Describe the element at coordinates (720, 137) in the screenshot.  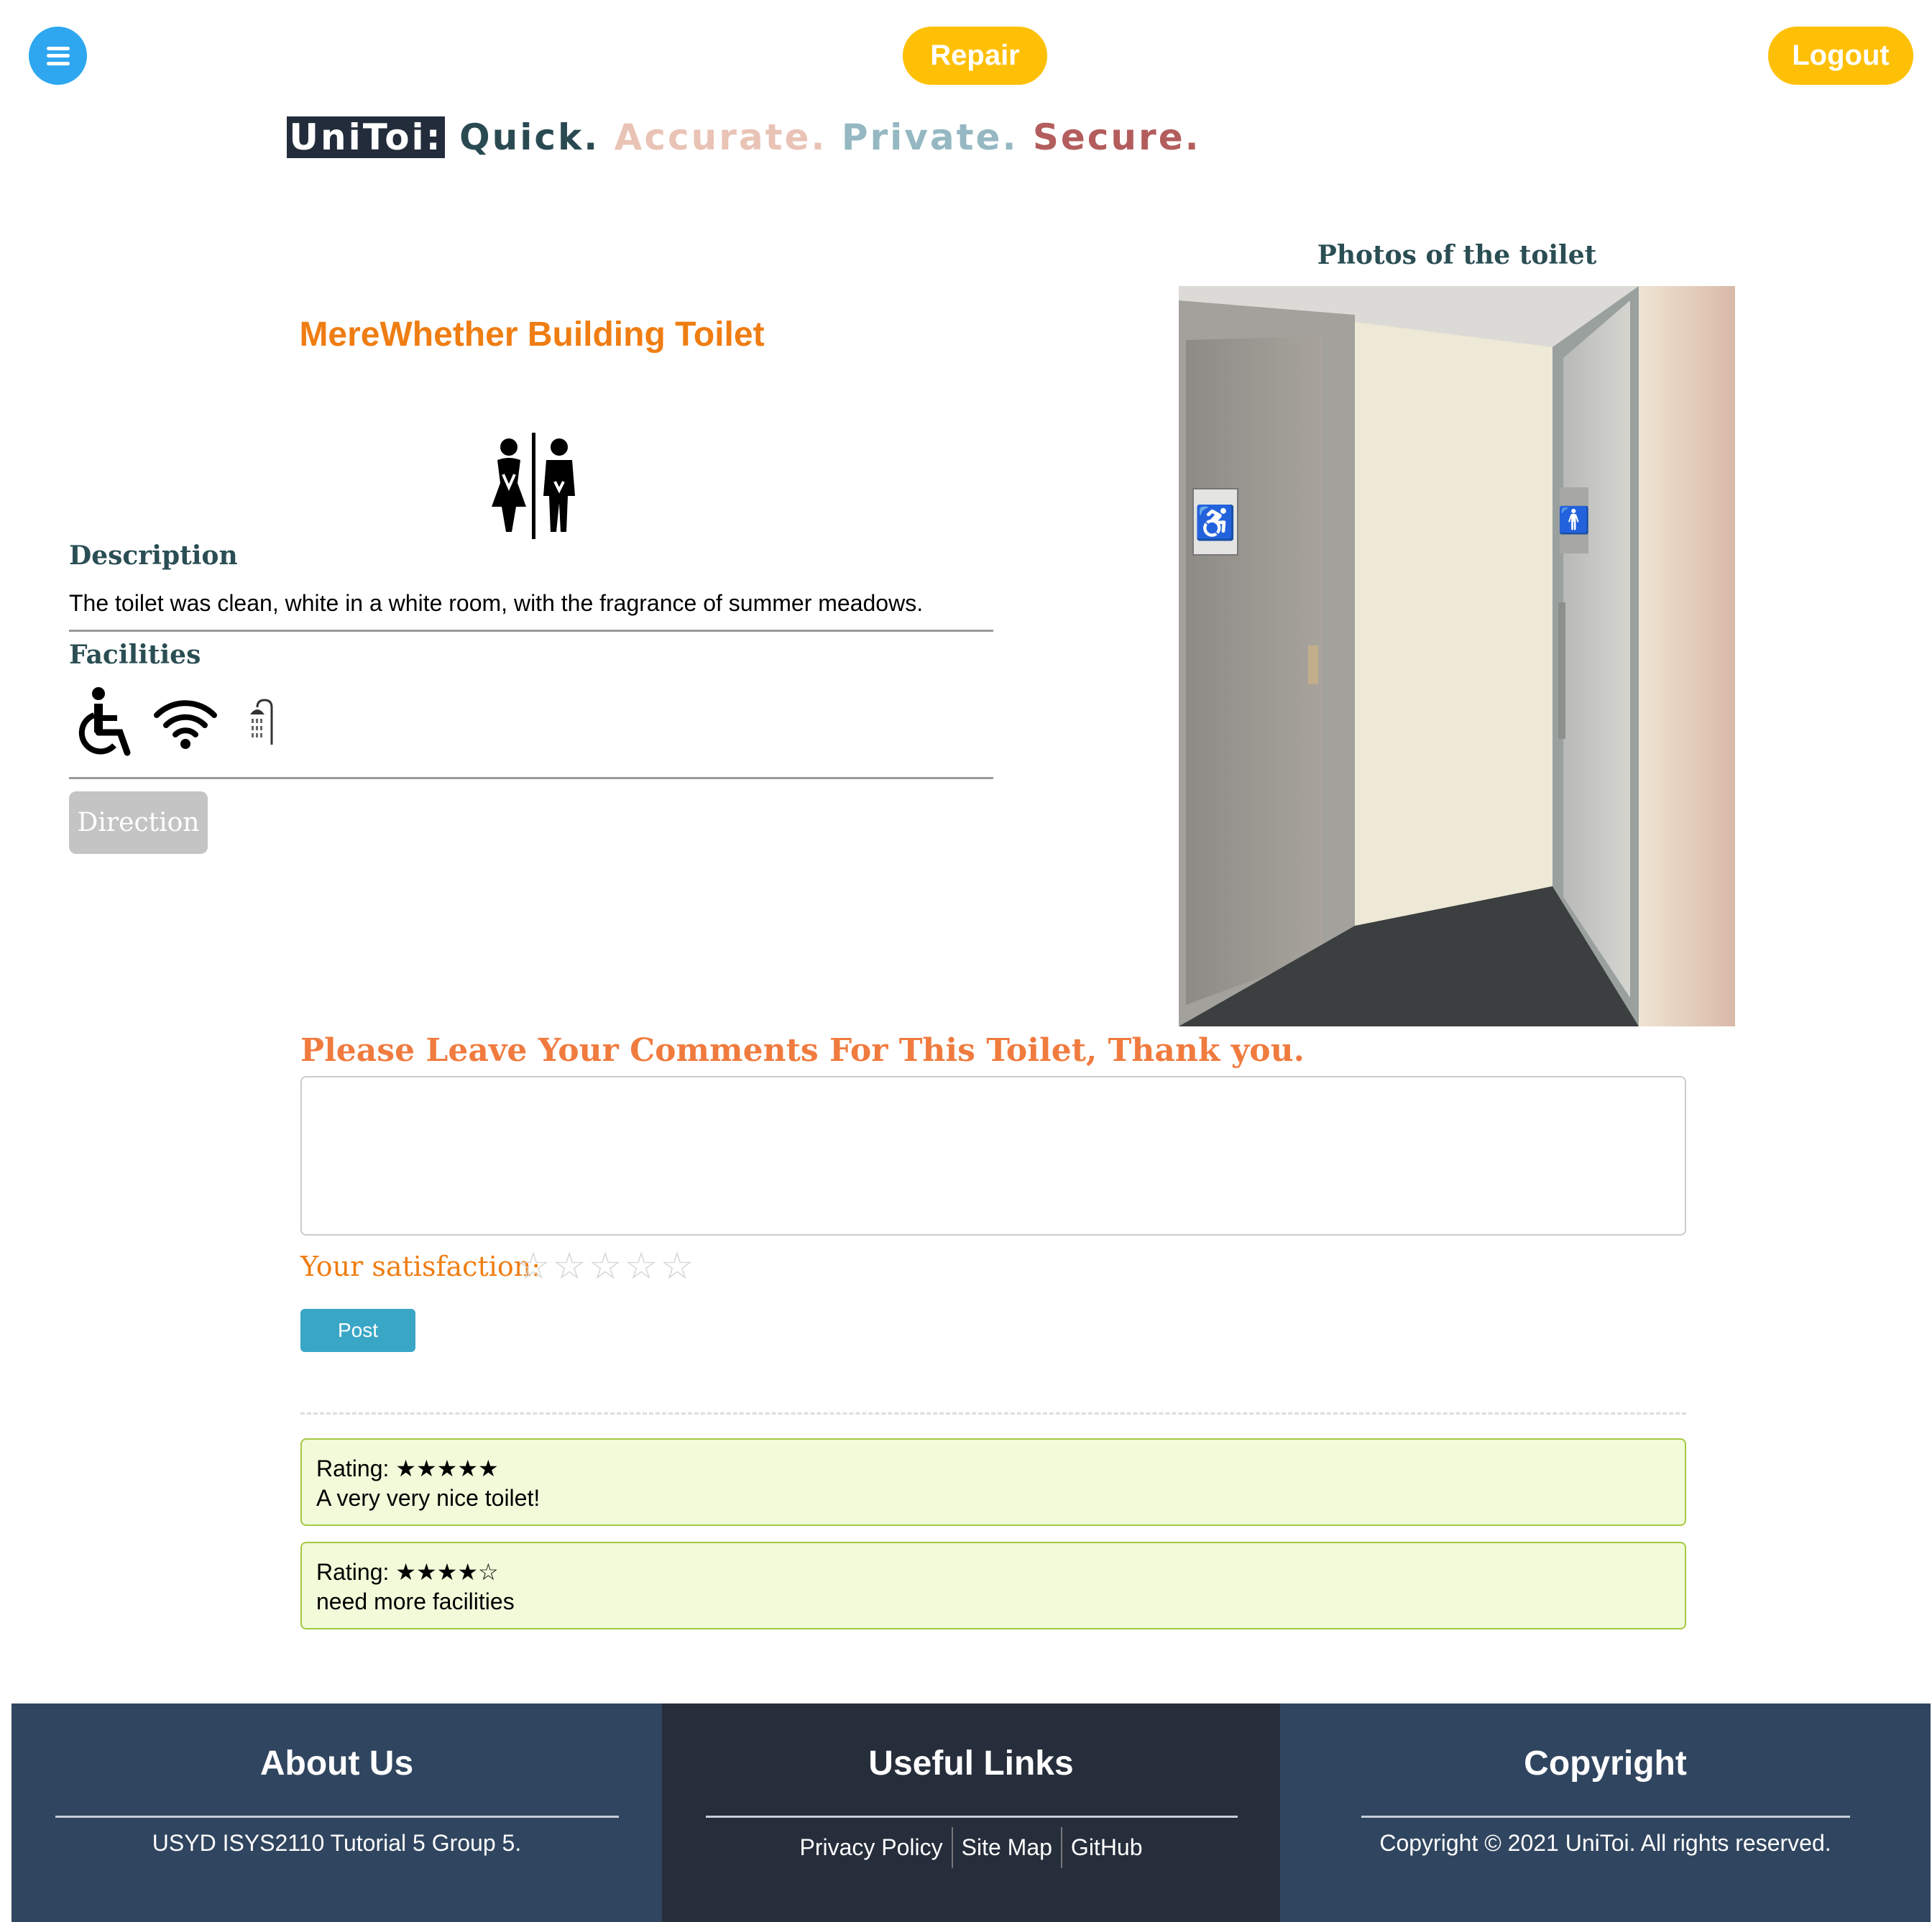
I see `tagline-word-accurate: Accurate.` at that location.